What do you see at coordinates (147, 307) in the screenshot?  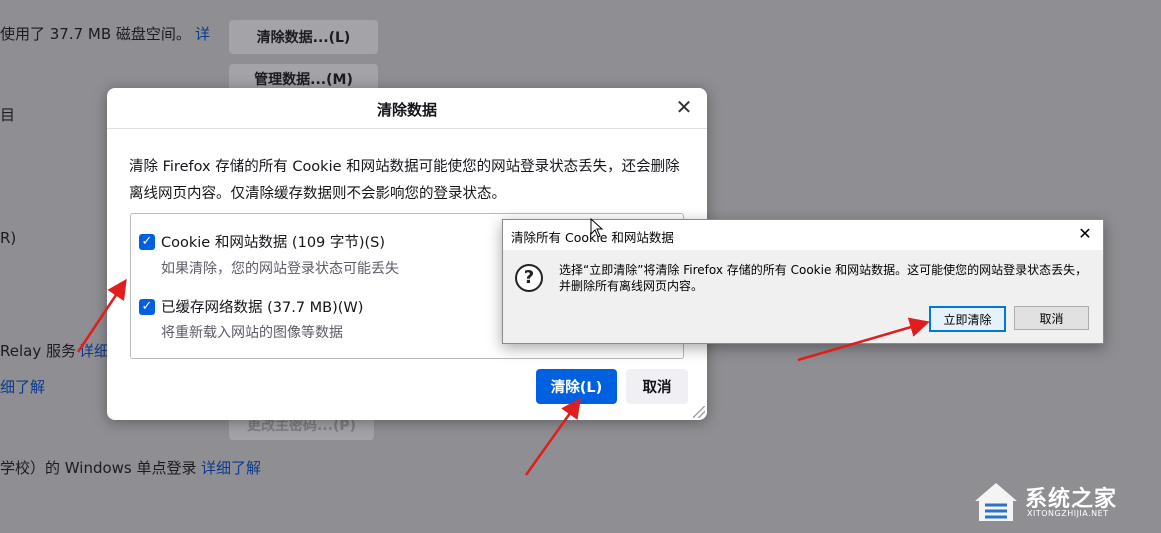 I see `cache-checkbox: ✓` at bounding box center [147, 307].